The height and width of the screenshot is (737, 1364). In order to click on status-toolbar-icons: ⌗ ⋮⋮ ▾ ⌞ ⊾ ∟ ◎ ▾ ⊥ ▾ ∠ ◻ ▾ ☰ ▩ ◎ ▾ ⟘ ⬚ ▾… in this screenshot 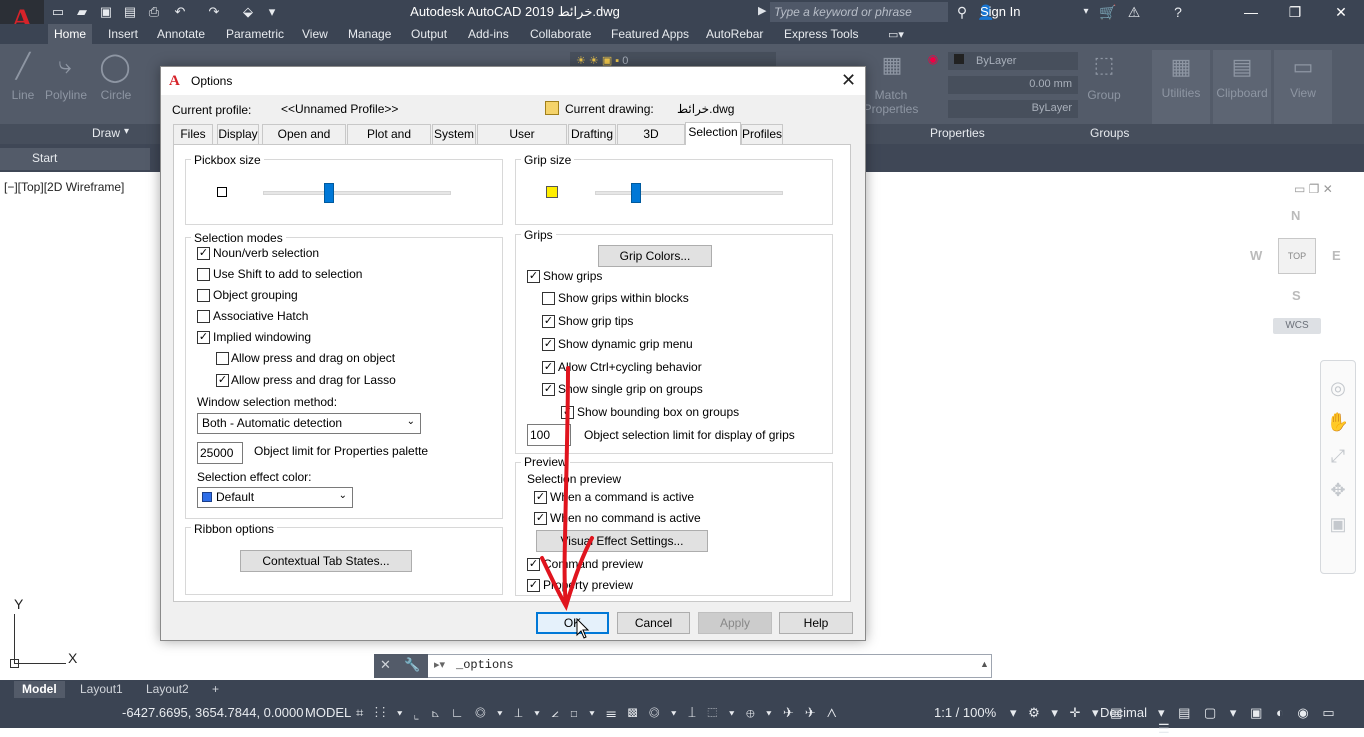, I will do `click(598, 713)`.